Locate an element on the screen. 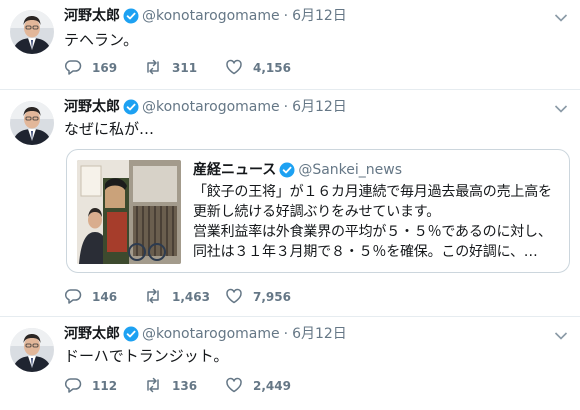 The width and height of the screenshot is (580, 410). like-button: 2,449 is located at coordinates (270, 386).